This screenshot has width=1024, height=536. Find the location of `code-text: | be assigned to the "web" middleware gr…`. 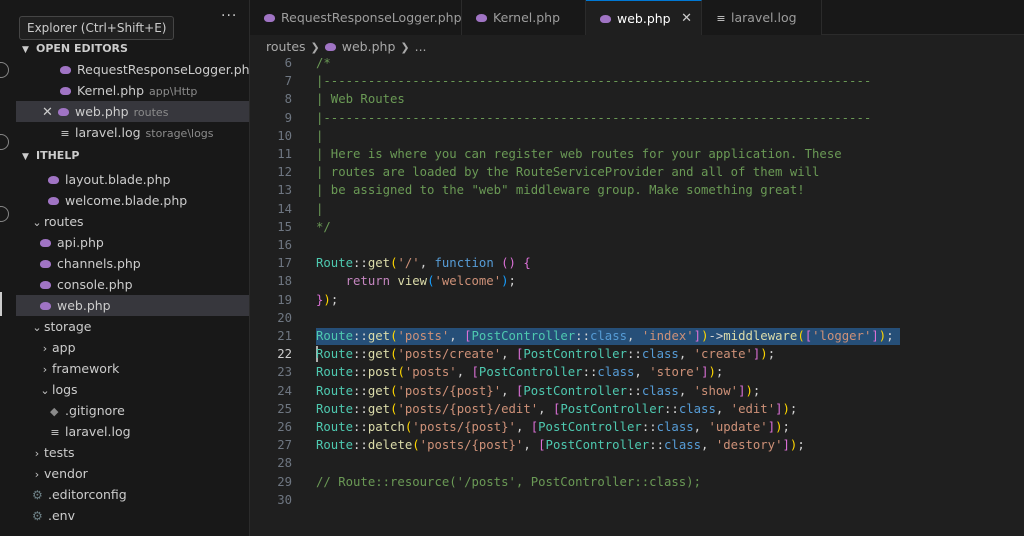

code-text: | be assigned to the "web" middleware gr… is located at coordinates (560, 190).